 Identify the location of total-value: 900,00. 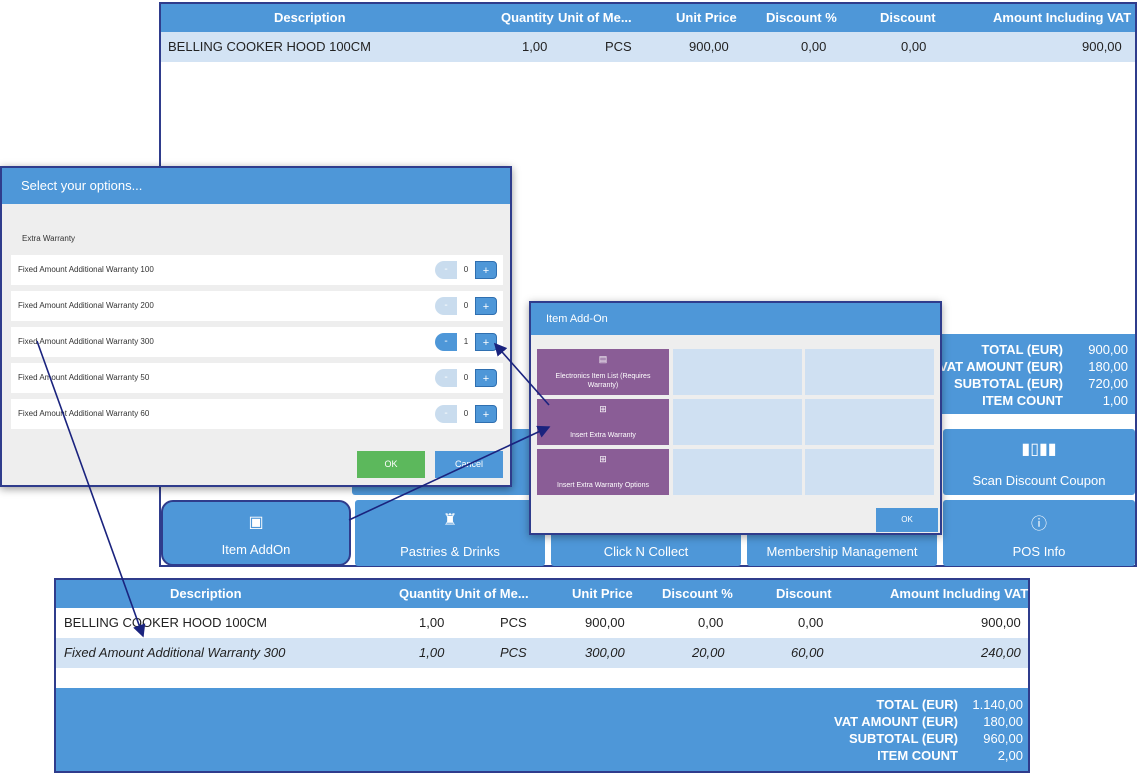
(1108, 349).